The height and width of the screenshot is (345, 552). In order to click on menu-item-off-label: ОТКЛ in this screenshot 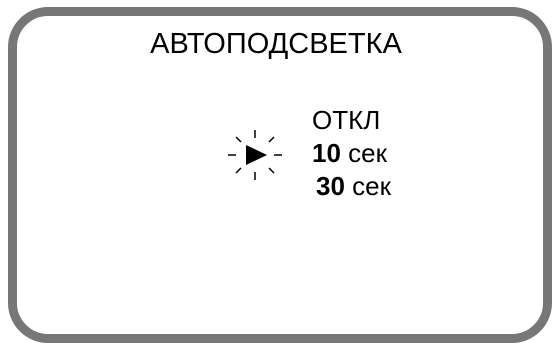, I will do `click(346, 120)`.